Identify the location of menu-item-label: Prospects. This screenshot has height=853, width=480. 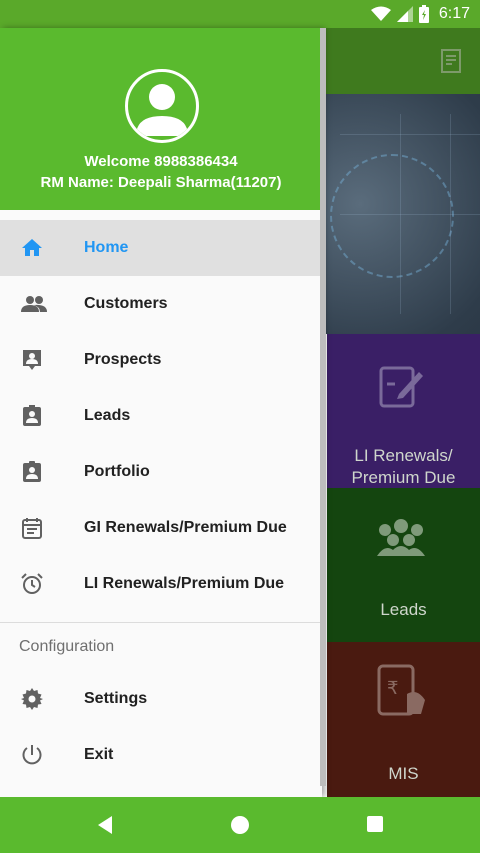
(123, 359).